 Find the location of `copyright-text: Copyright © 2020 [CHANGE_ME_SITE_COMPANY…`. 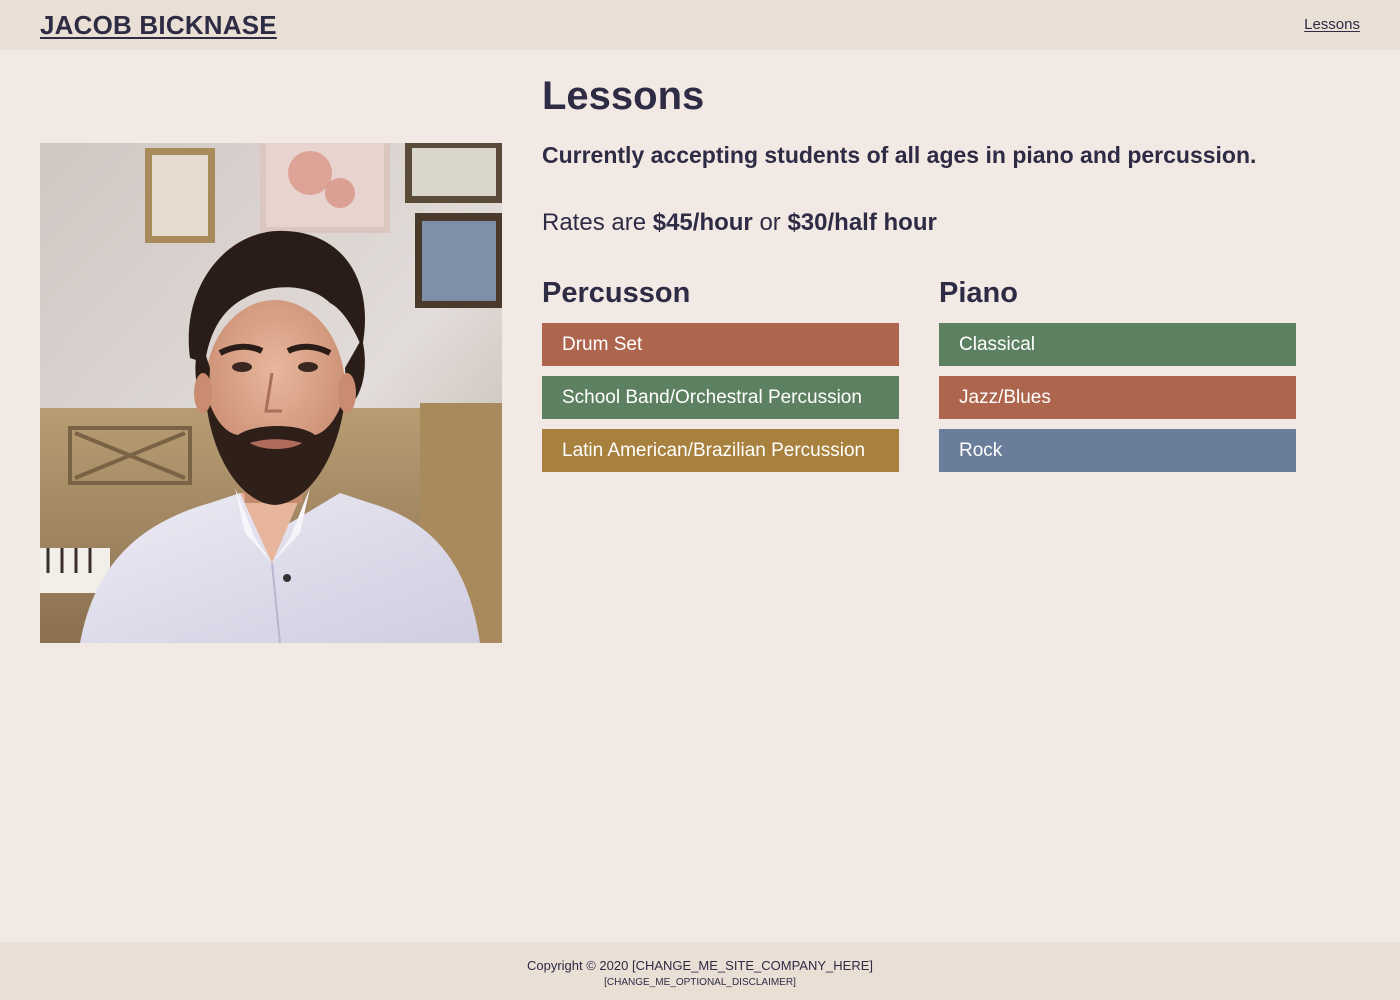

copyright-text: Copyright © 2020 [CHANGE_ME_SITE_COMPANY… is located at coordinates (699, 965).